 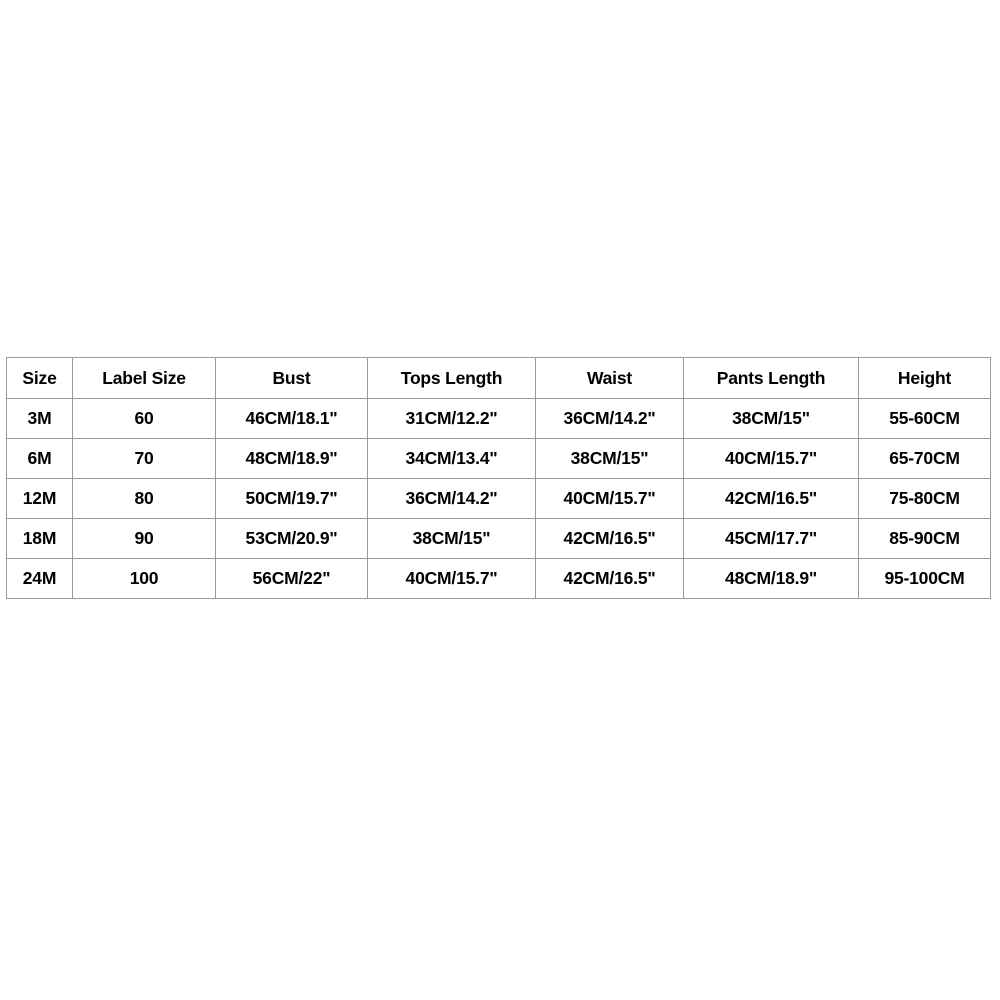 What do you see at coordinates (451, 418) in the screenshot?
I see `cell-tops-length: 31CM/12.2"` at bounding box center [451, 418].